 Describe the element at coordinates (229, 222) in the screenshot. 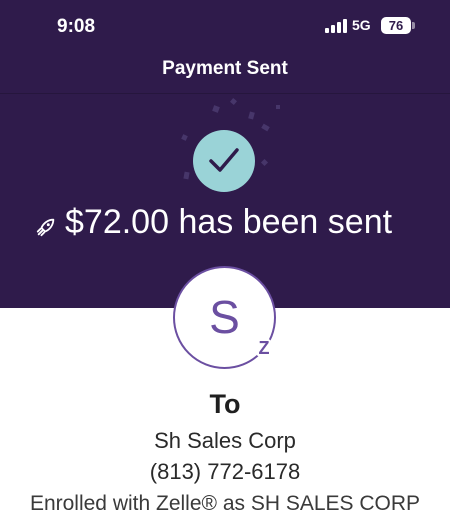

I see `sent-amount-text: $72.00 has been sent` at that location.